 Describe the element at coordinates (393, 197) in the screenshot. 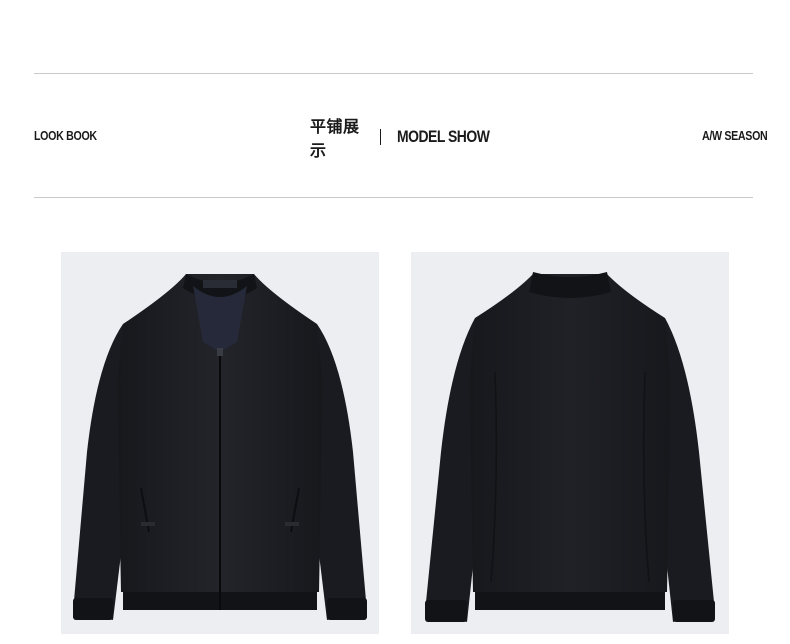

I see `bottom-divider-line` at that location.